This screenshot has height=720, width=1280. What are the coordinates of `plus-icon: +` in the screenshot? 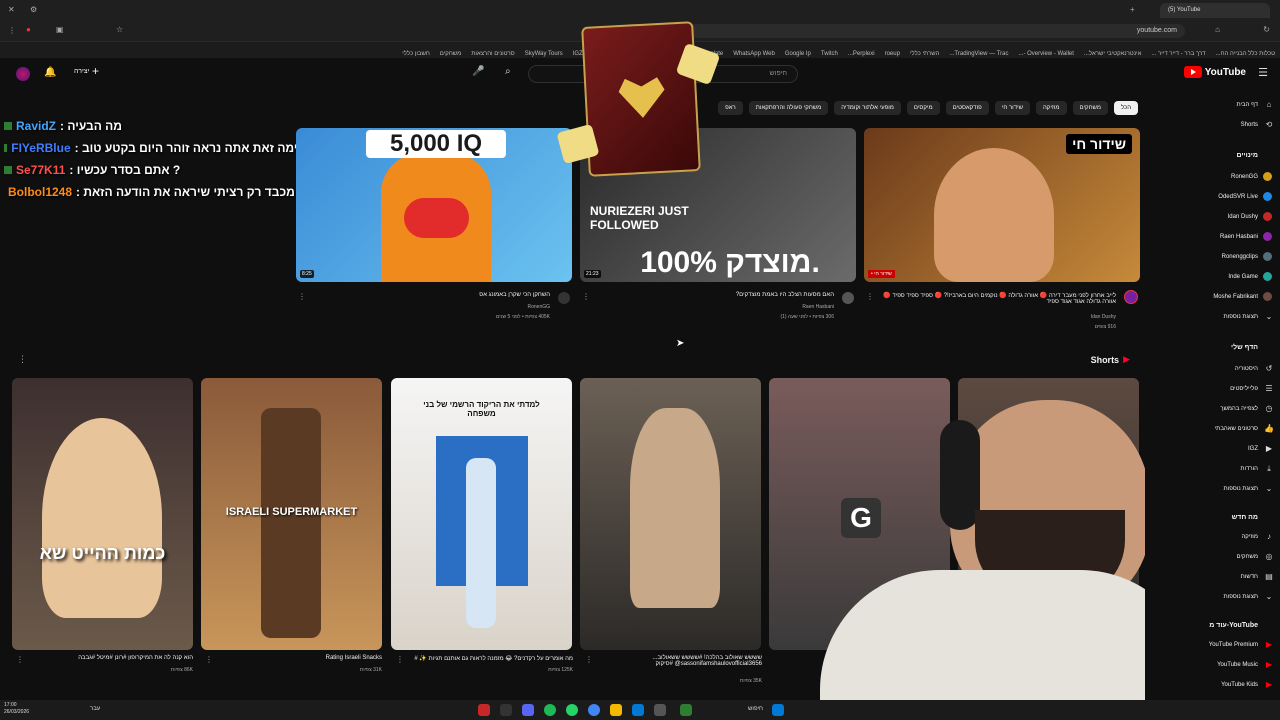 It's located at (95, 71).